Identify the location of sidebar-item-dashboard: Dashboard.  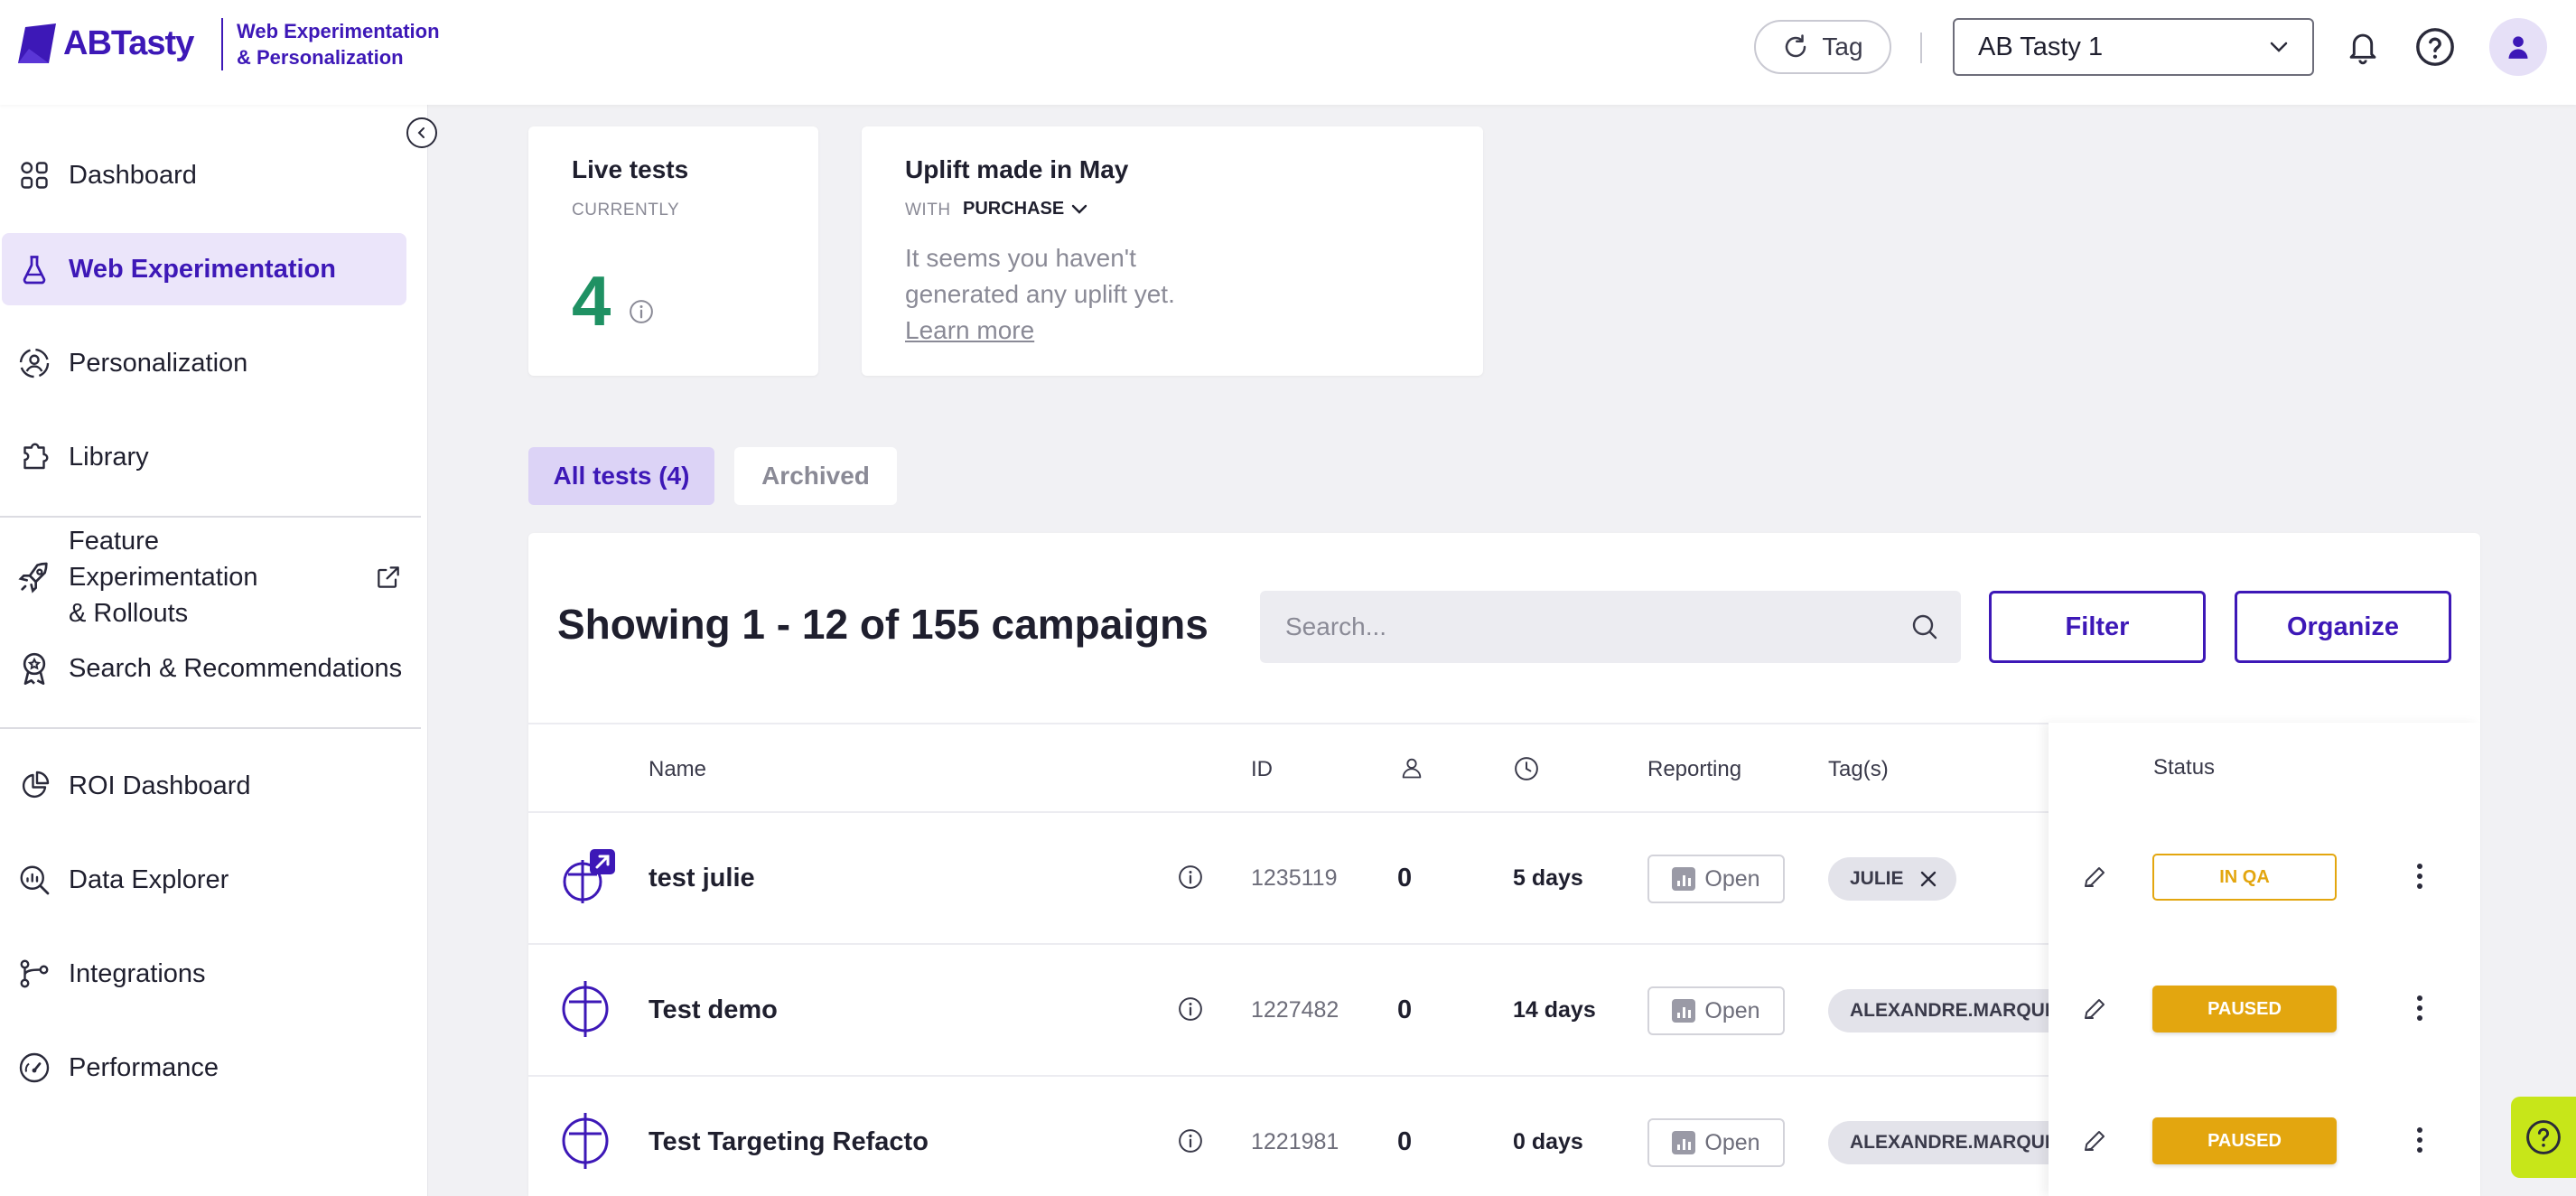
(204, 175).